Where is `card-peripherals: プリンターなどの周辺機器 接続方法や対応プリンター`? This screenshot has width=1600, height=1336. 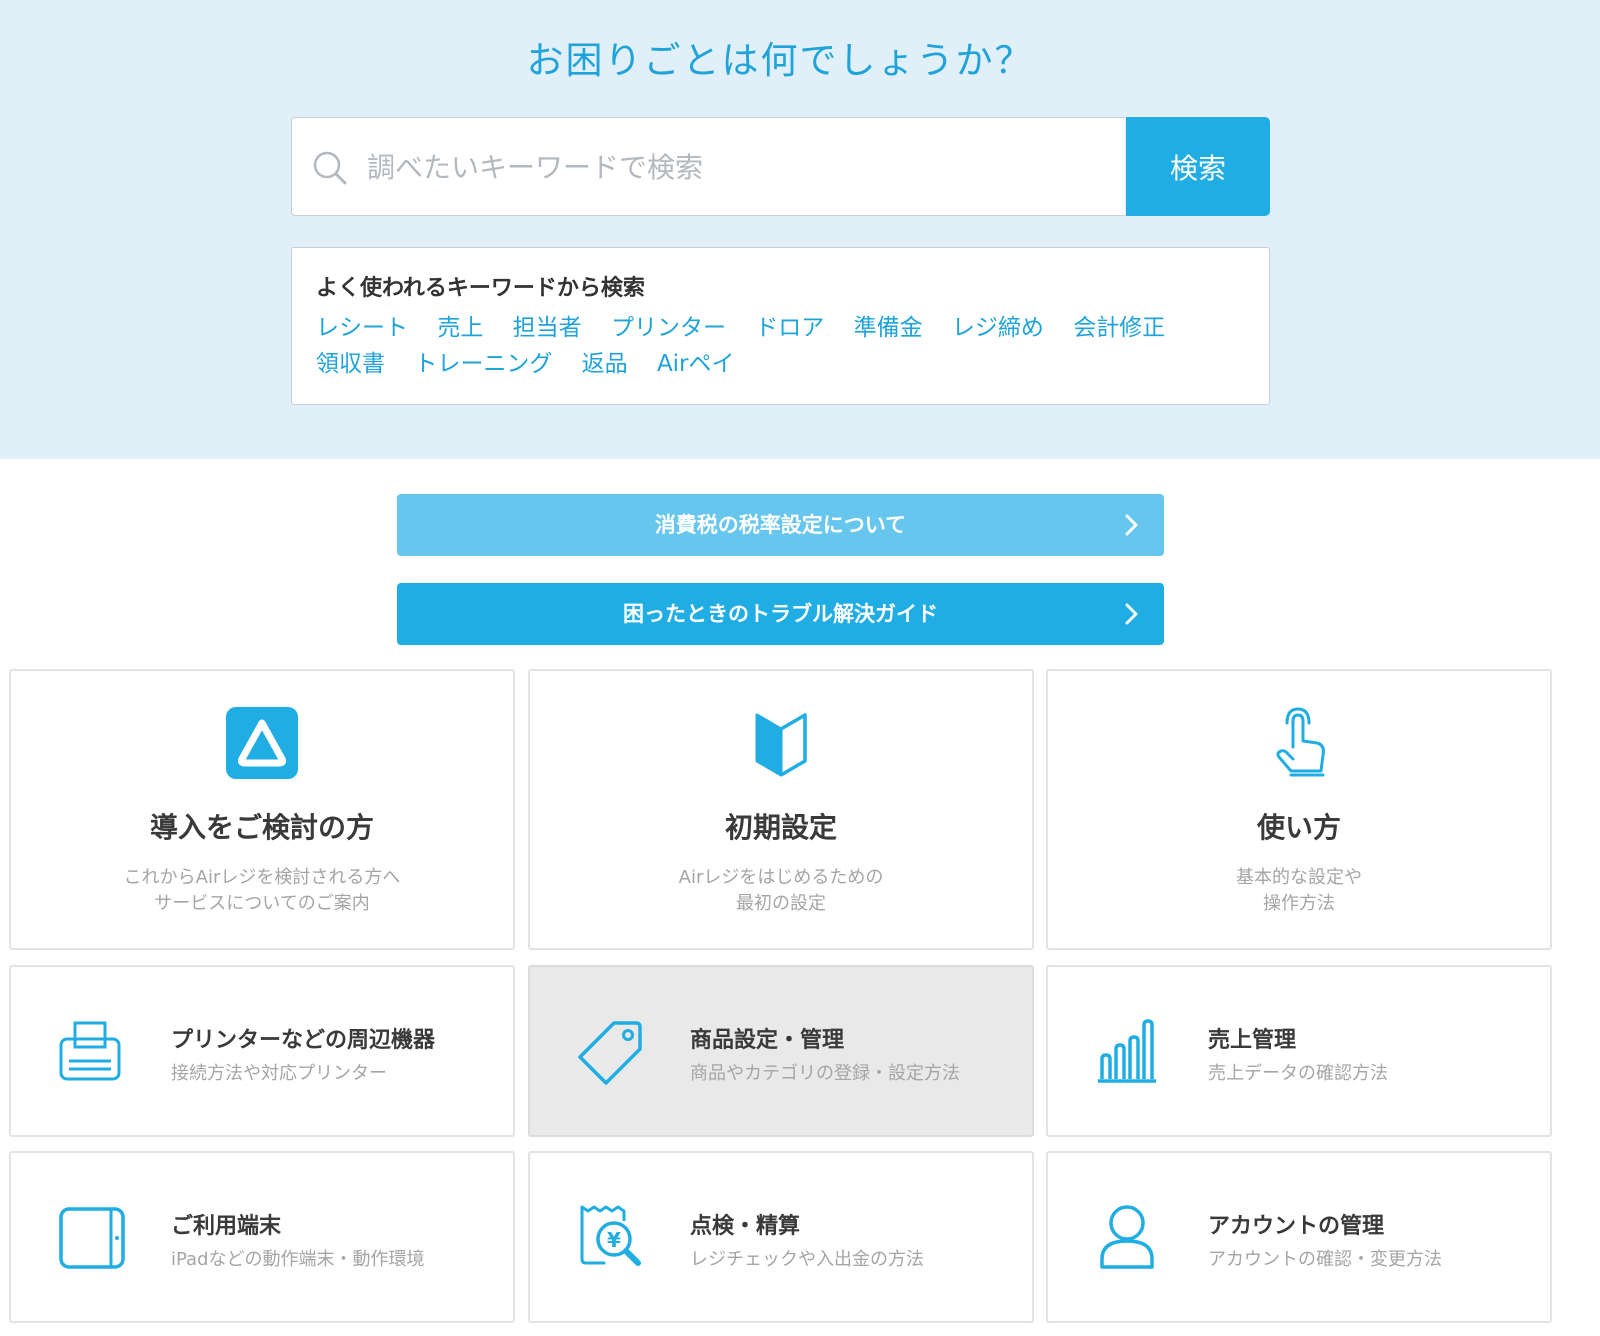 card-peripherals: プリンターなどの周辺機器 接続方法や対応プリンター is located at coordinates (262, 1051).